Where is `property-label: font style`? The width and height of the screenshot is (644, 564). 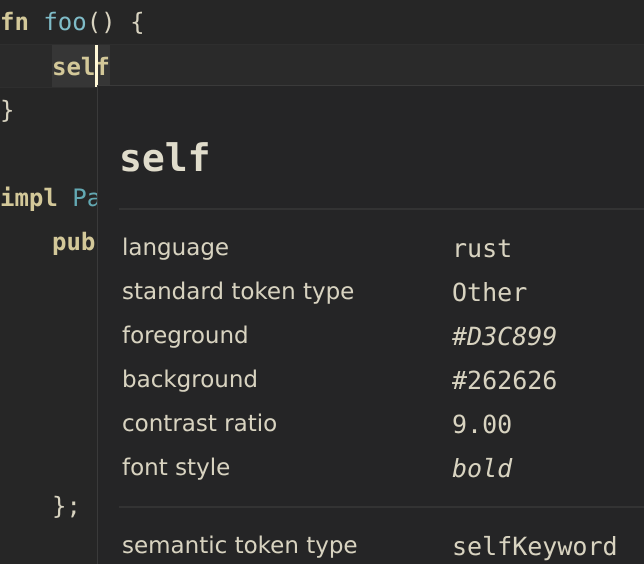 property-label: font style is located at coordinates (176, 468).